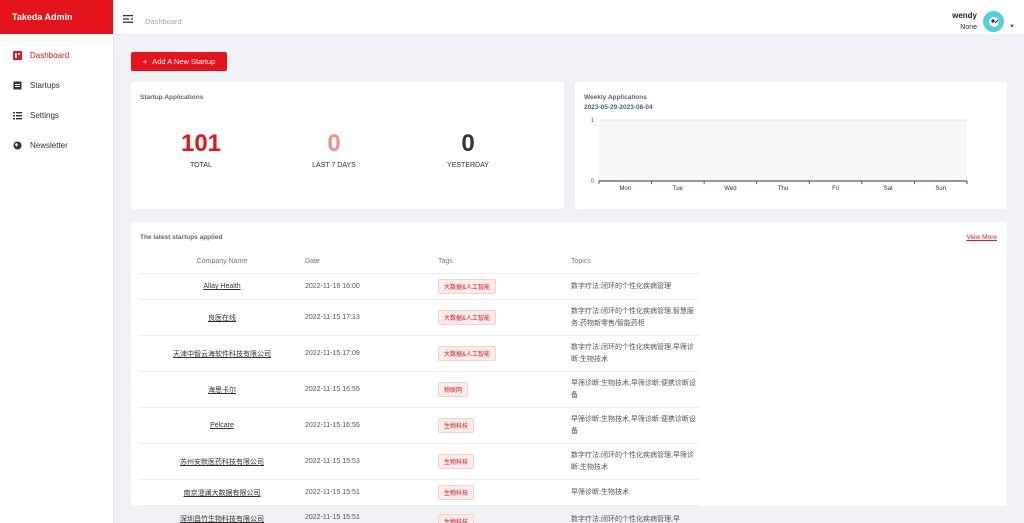 The image size is (1024, 523). I want to click on avatar, so click(993, 21).